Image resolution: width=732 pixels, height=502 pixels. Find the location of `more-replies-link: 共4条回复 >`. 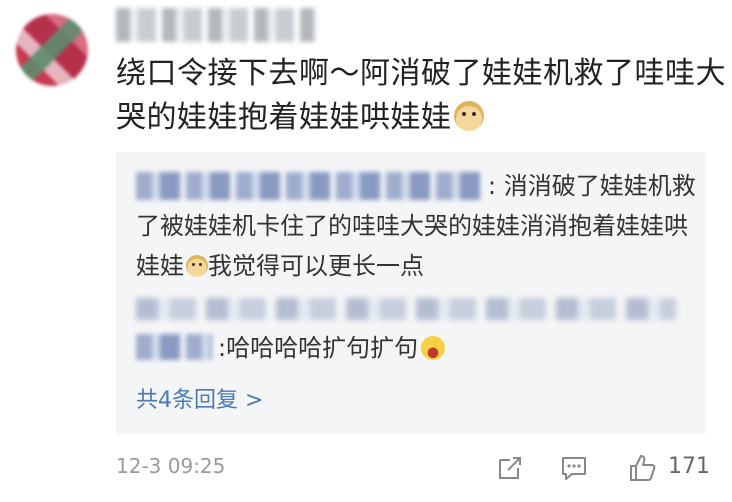

more-replies-link: 共4条回复 > is located at coordinates (199, 398).